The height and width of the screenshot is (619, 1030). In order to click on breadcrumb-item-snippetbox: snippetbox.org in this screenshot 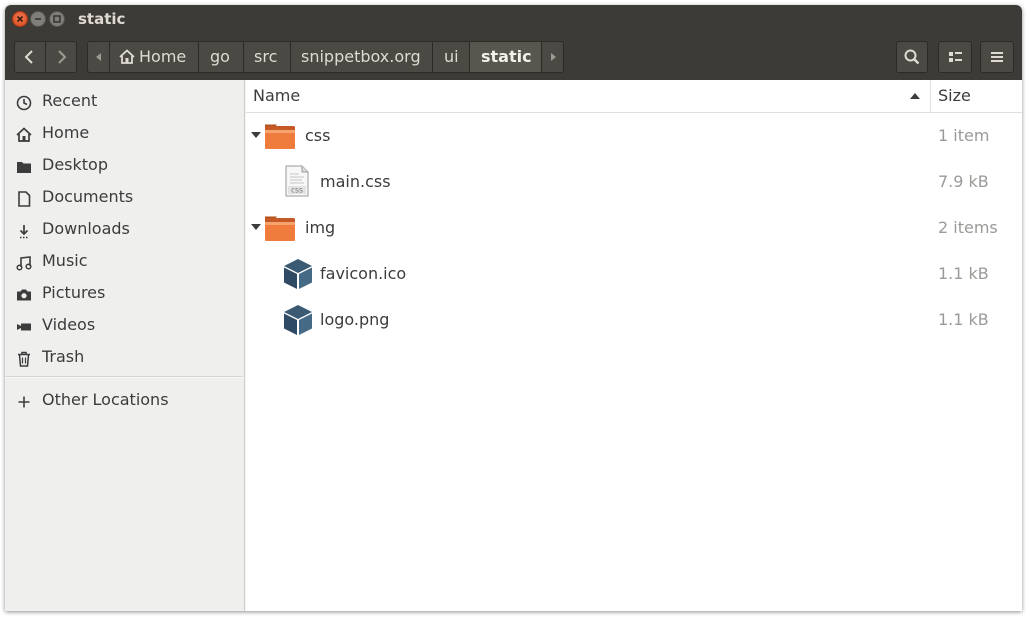, I will do `click(362, 57)`.